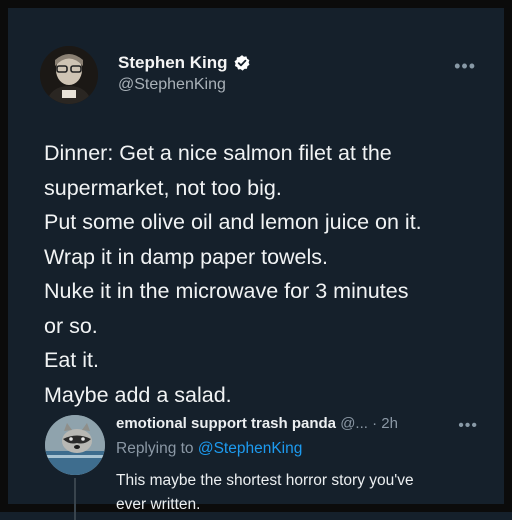 Image resolution: width=512 pixels, height=520 pixels. I want to click on verified-badge-icon, so click(242, 63).